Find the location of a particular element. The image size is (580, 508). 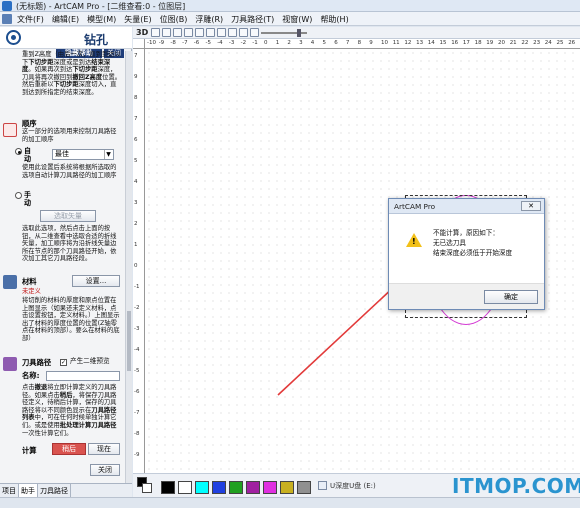

ruler-tick-label: 3 is located at coordinates (301, 43).